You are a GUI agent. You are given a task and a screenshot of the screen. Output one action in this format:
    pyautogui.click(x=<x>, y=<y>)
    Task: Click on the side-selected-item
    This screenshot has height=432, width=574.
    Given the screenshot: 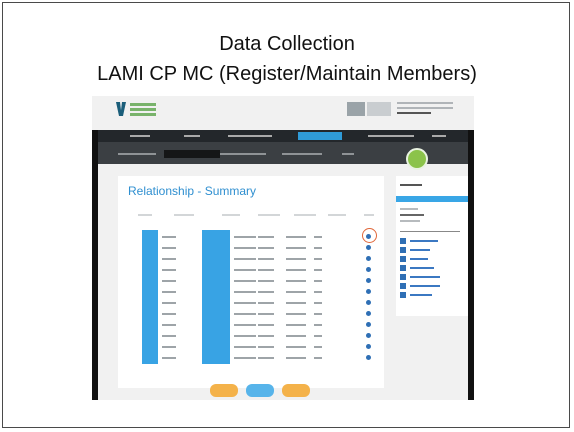 What is the action you would take?
    pyautogui.click(x=432, y=199)
    